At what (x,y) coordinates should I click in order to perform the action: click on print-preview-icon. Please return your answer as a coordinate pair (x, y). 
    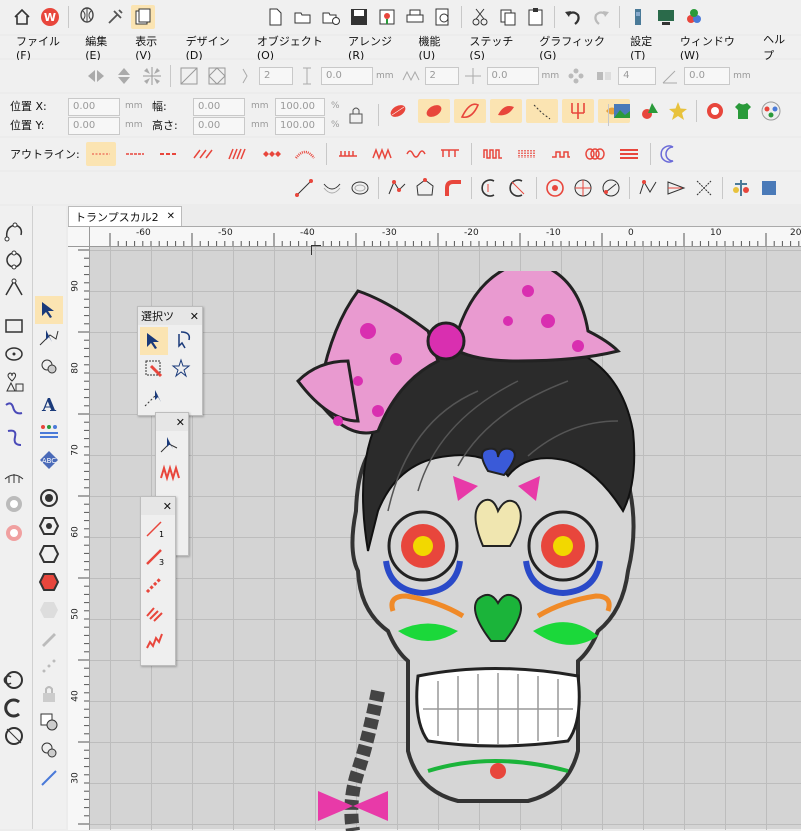
    Looking at the image, I should click on (443, 17).